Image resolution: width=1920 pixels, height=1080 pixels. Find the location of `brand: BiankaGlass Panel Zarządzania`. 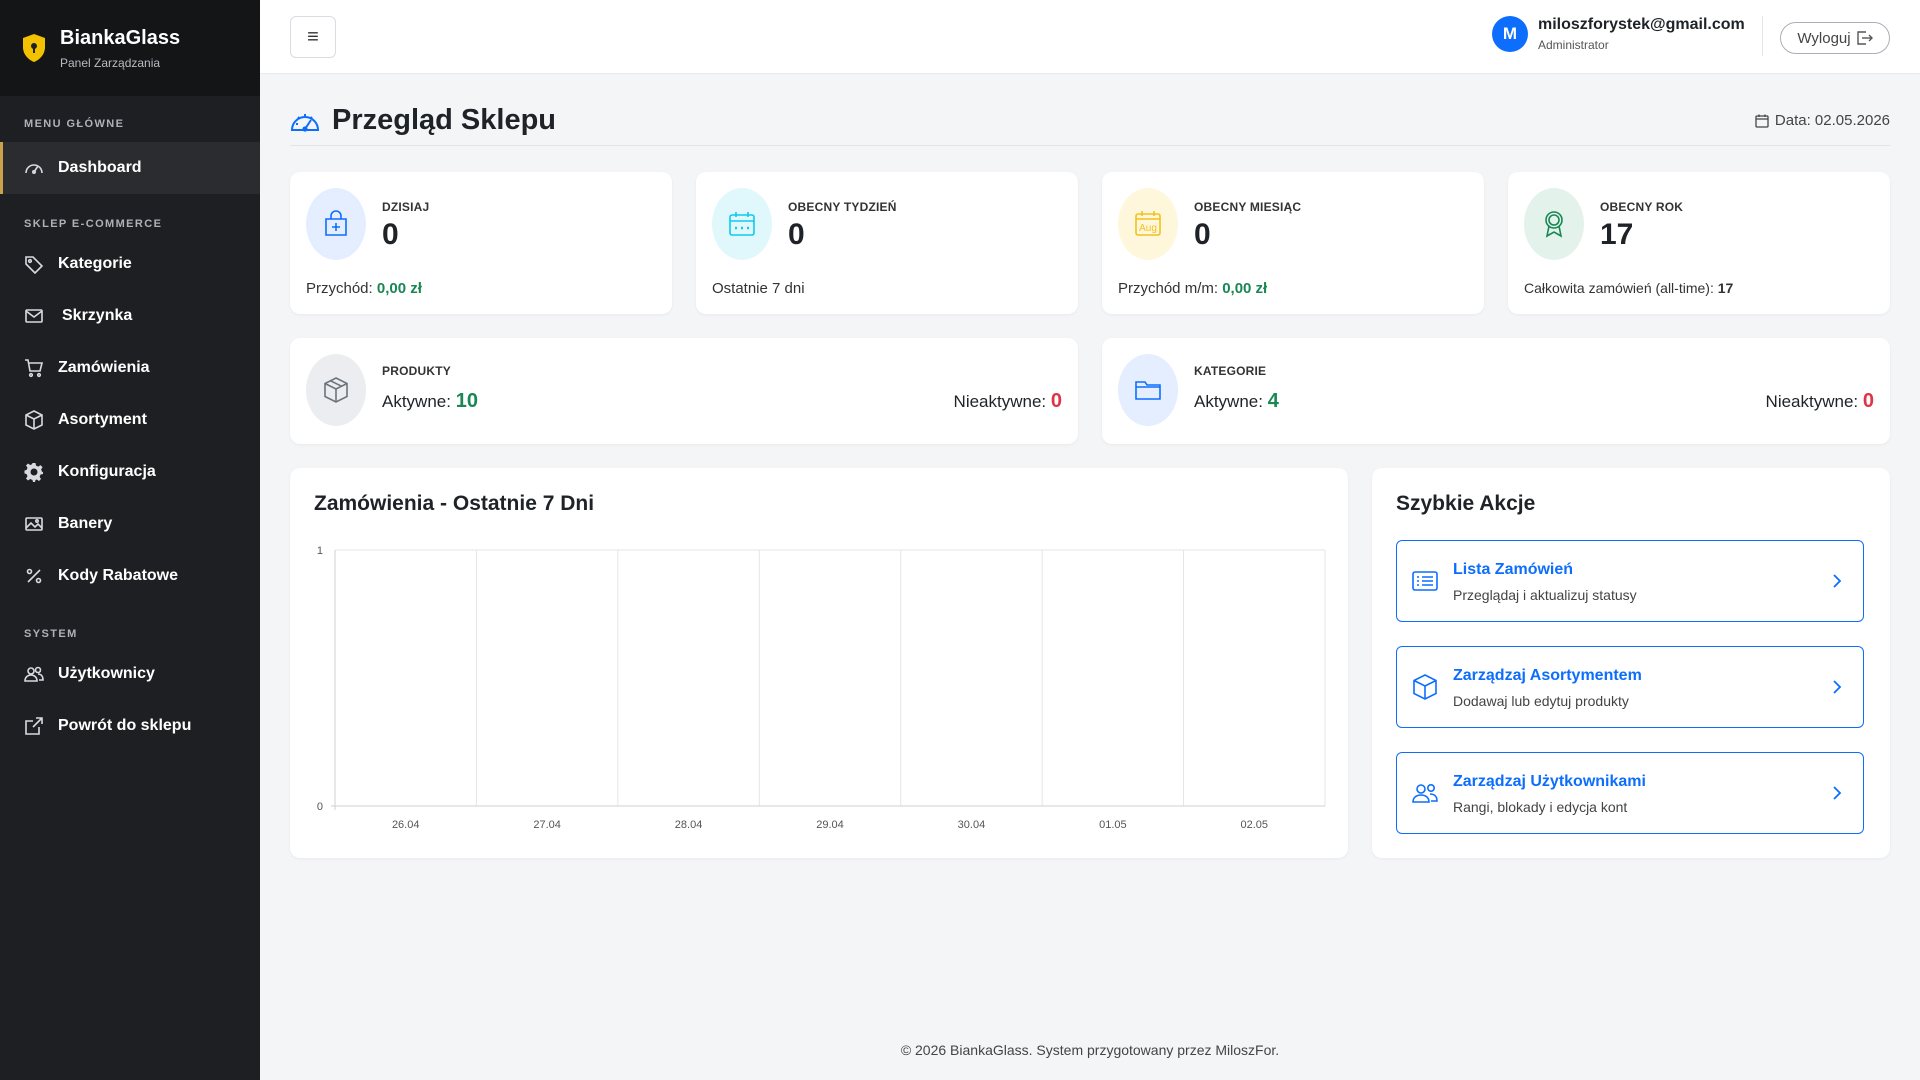

brand: BiankaGlass Panel Zarządzania is located at coordinates (130, 48).